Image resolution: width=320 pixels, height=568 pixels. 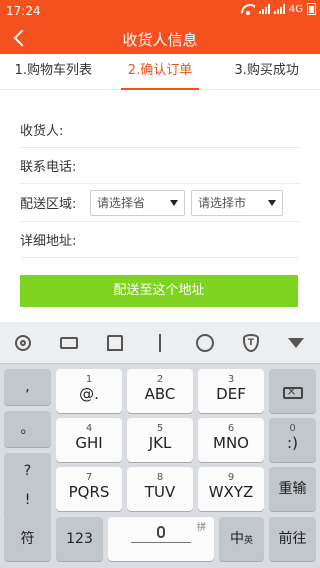 What do you see at coordinates (161, 542) in the screenshot?
I see `space-bar-line` at bounding box center [161, 542].